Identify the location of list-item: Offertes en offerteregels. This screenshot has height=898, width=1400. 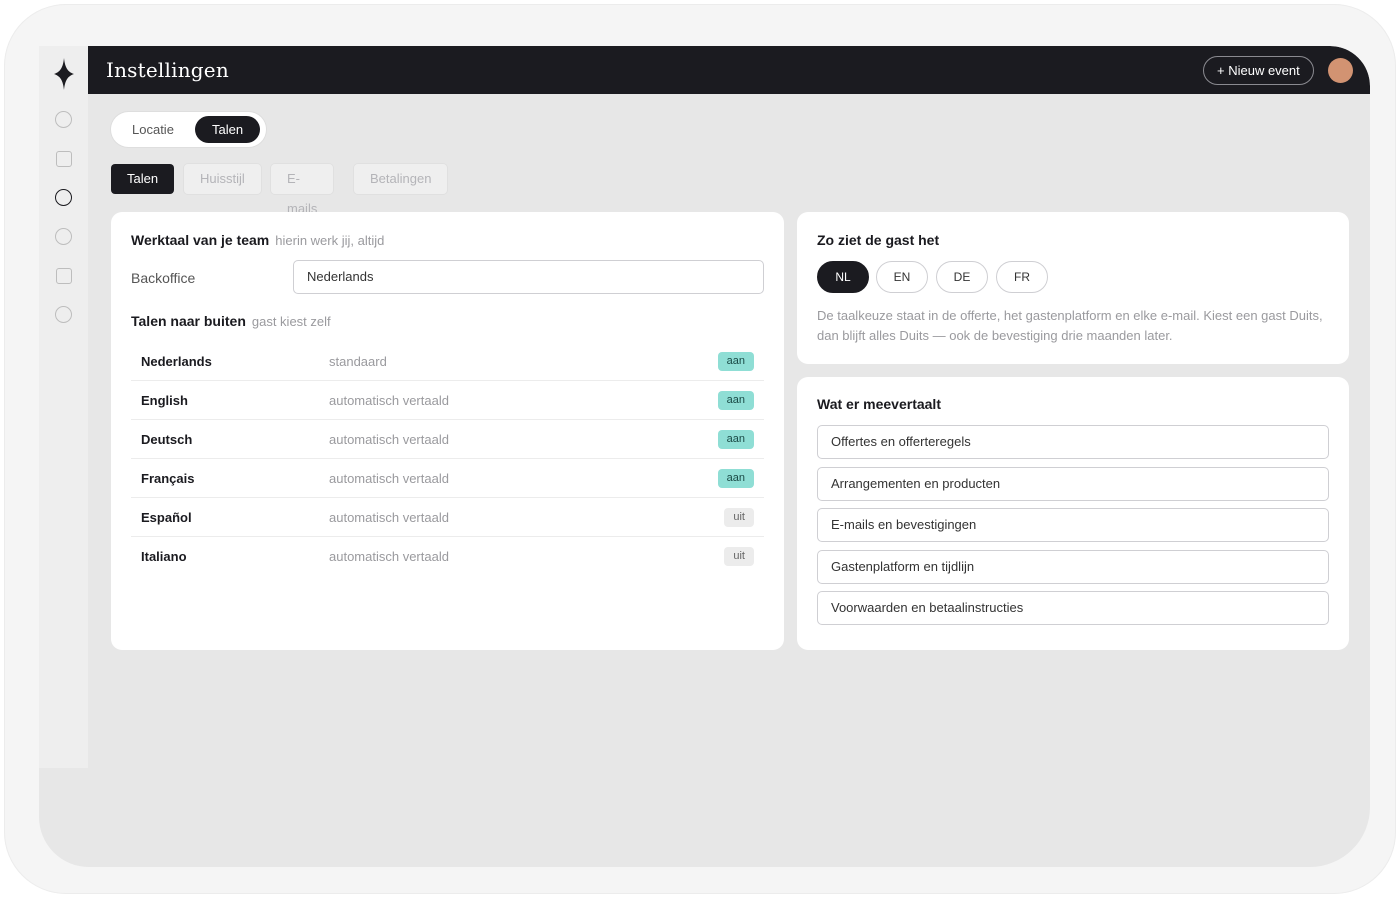
(1073, 442).